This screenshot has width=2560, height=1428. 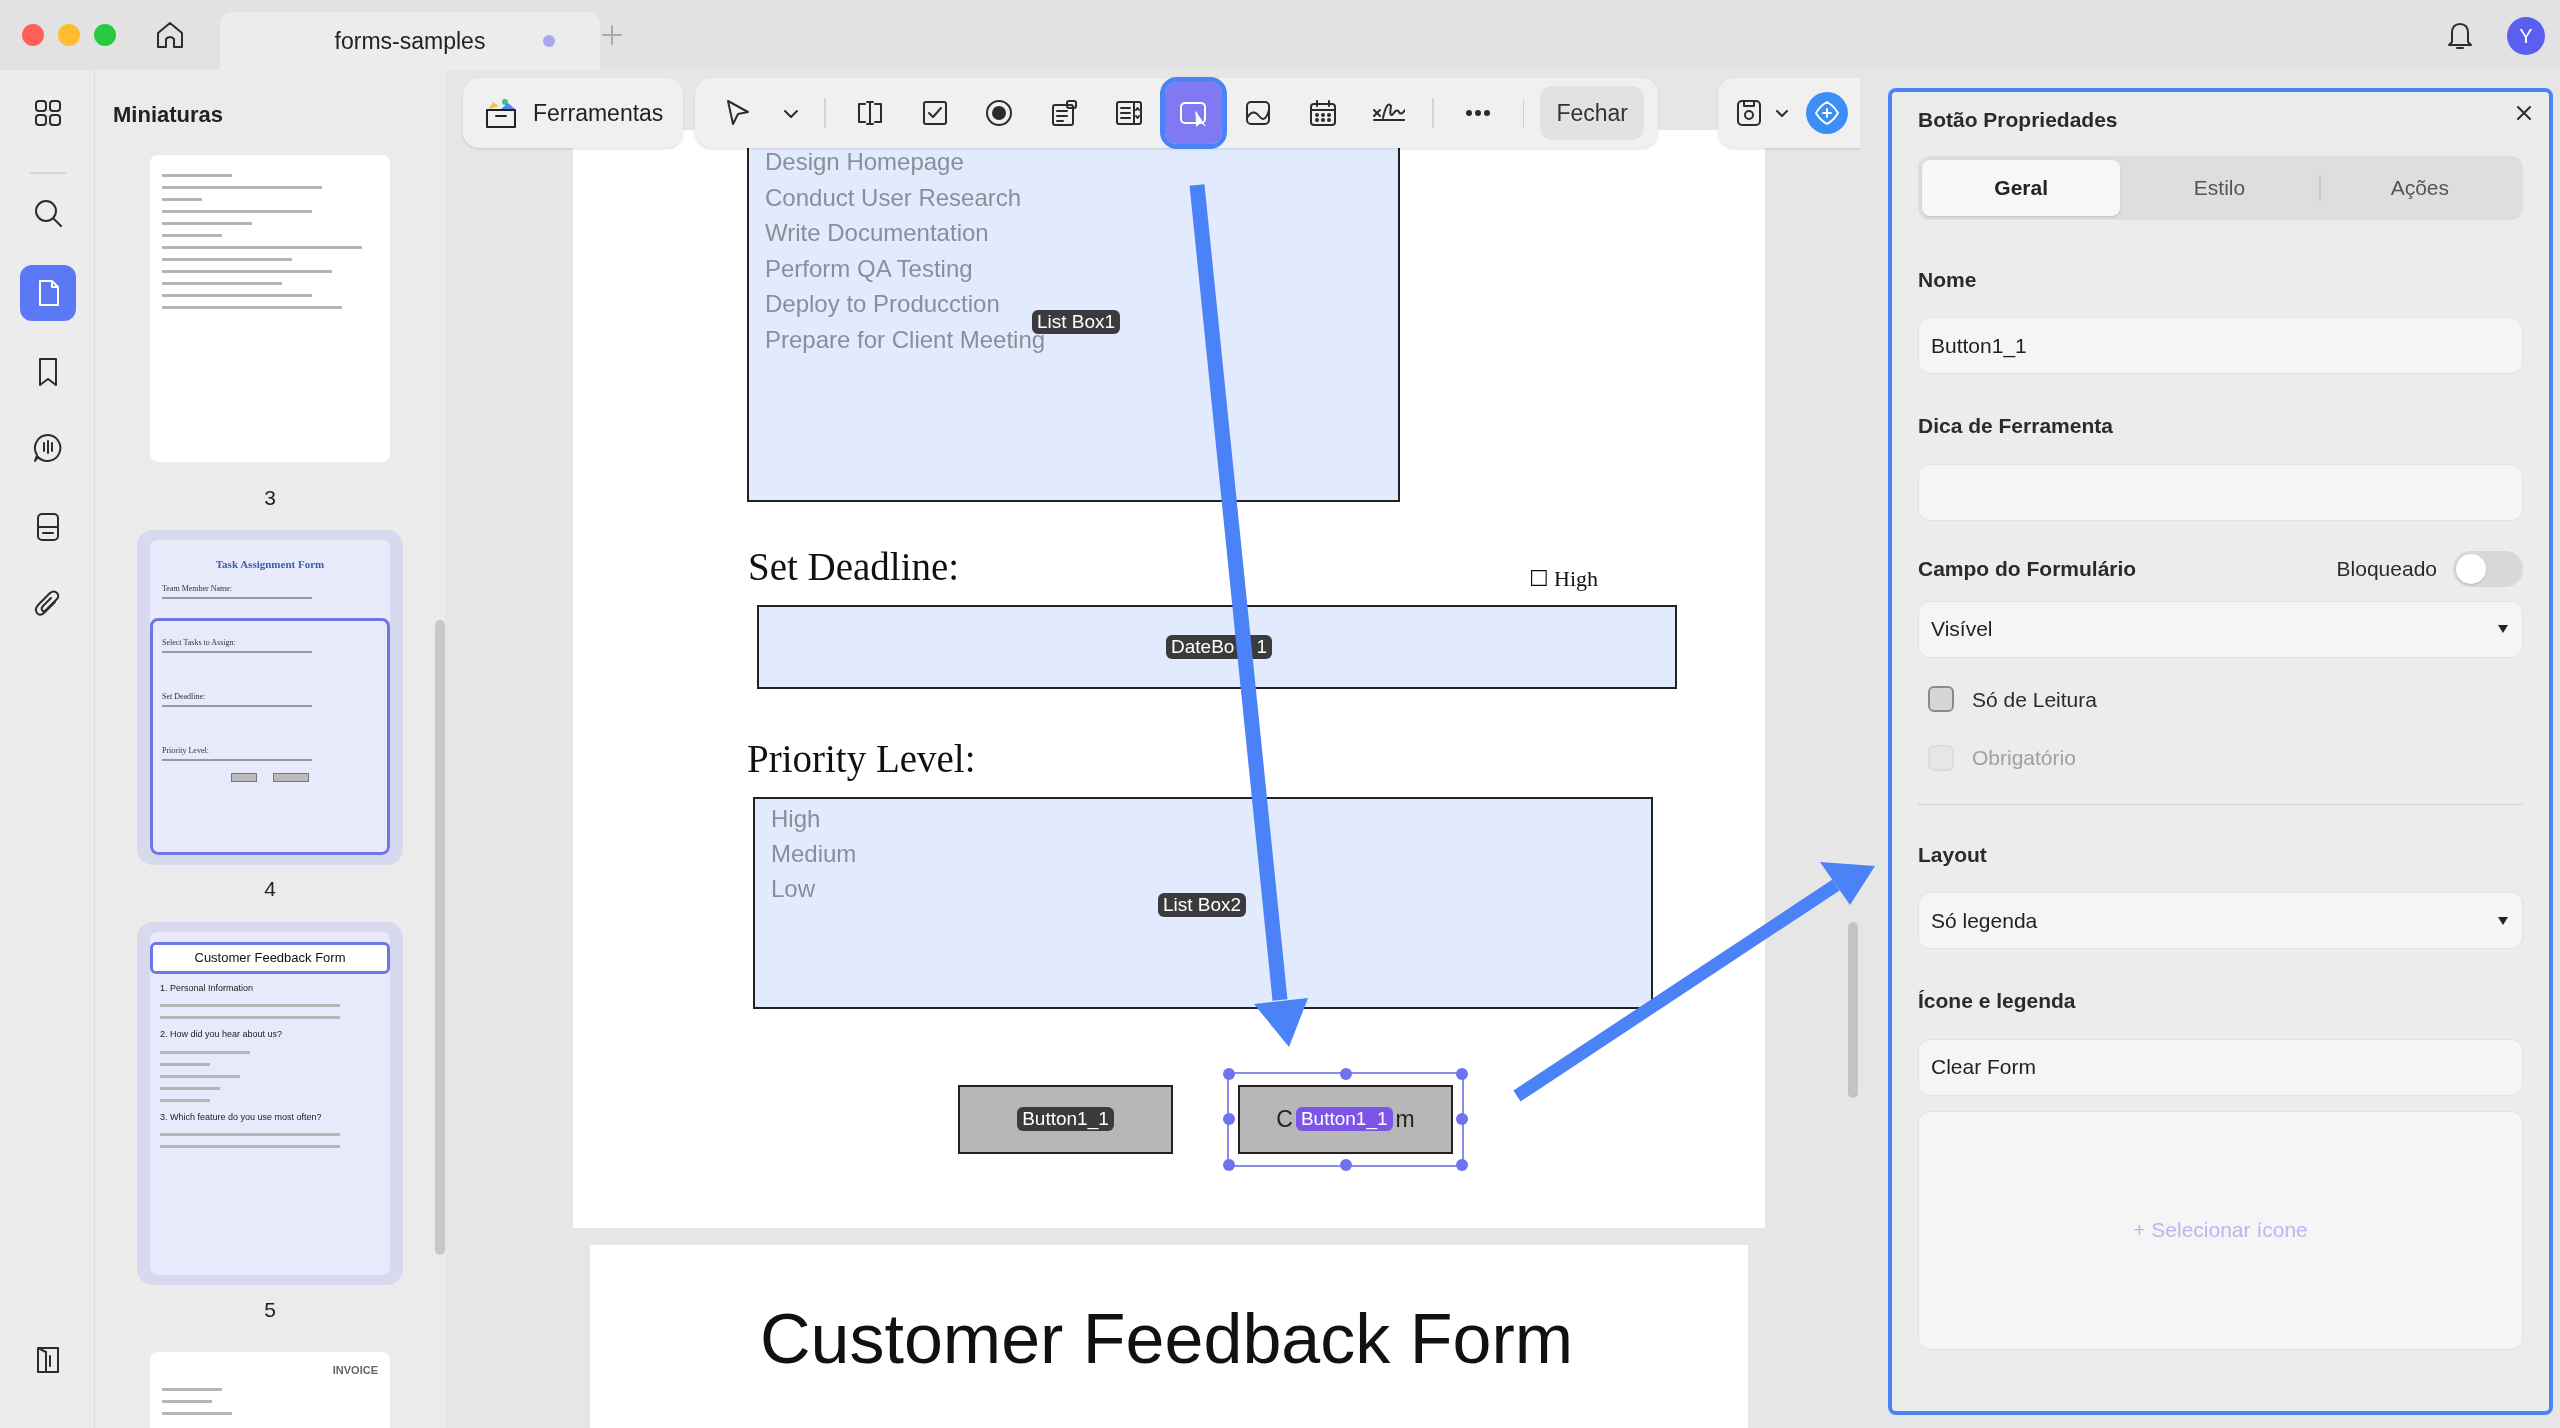 What do you see at coordinates (221, 1034) in the screenshot?
I see `thumbnail-text: 2. How did you hear about us?` at bounding box center [221, 1034].